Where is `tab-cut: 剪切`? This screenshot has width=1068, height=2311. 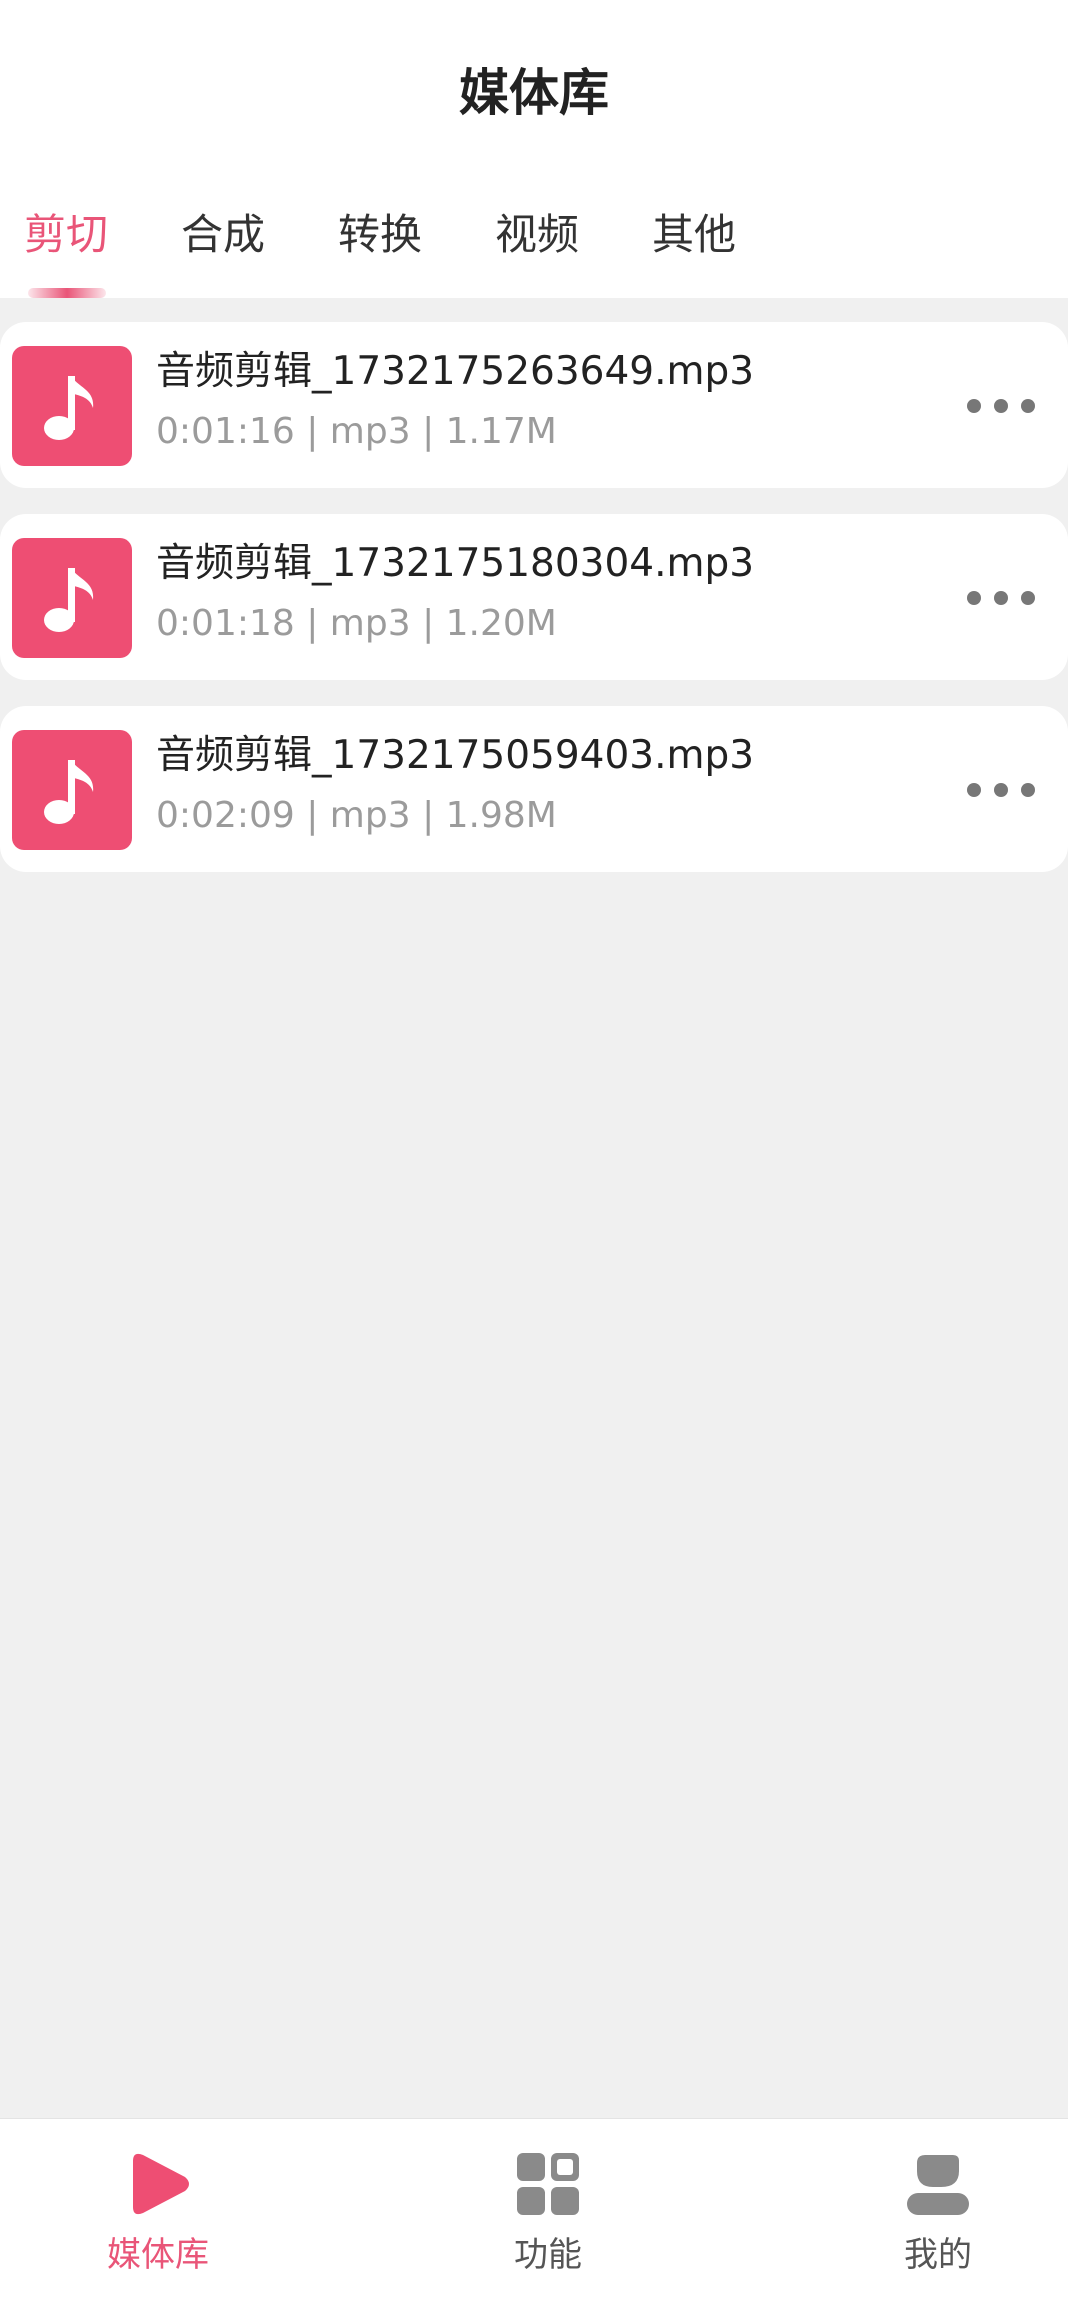
tab-cut: 剪切 is located at coordinates (66, 235).